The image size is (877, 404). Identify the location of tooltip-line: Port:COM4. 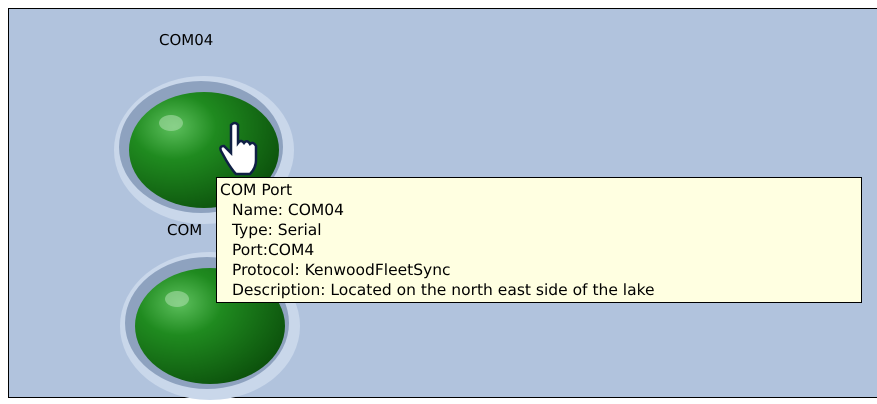
(273, 250).